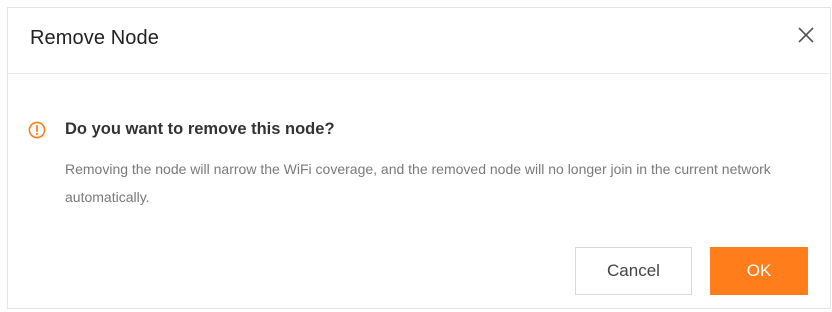 The width and height of the screenshot is (832, 312). Describe the element at coordinates (759, 271) in the screenshot. I see `ok-button: OK` at that location.